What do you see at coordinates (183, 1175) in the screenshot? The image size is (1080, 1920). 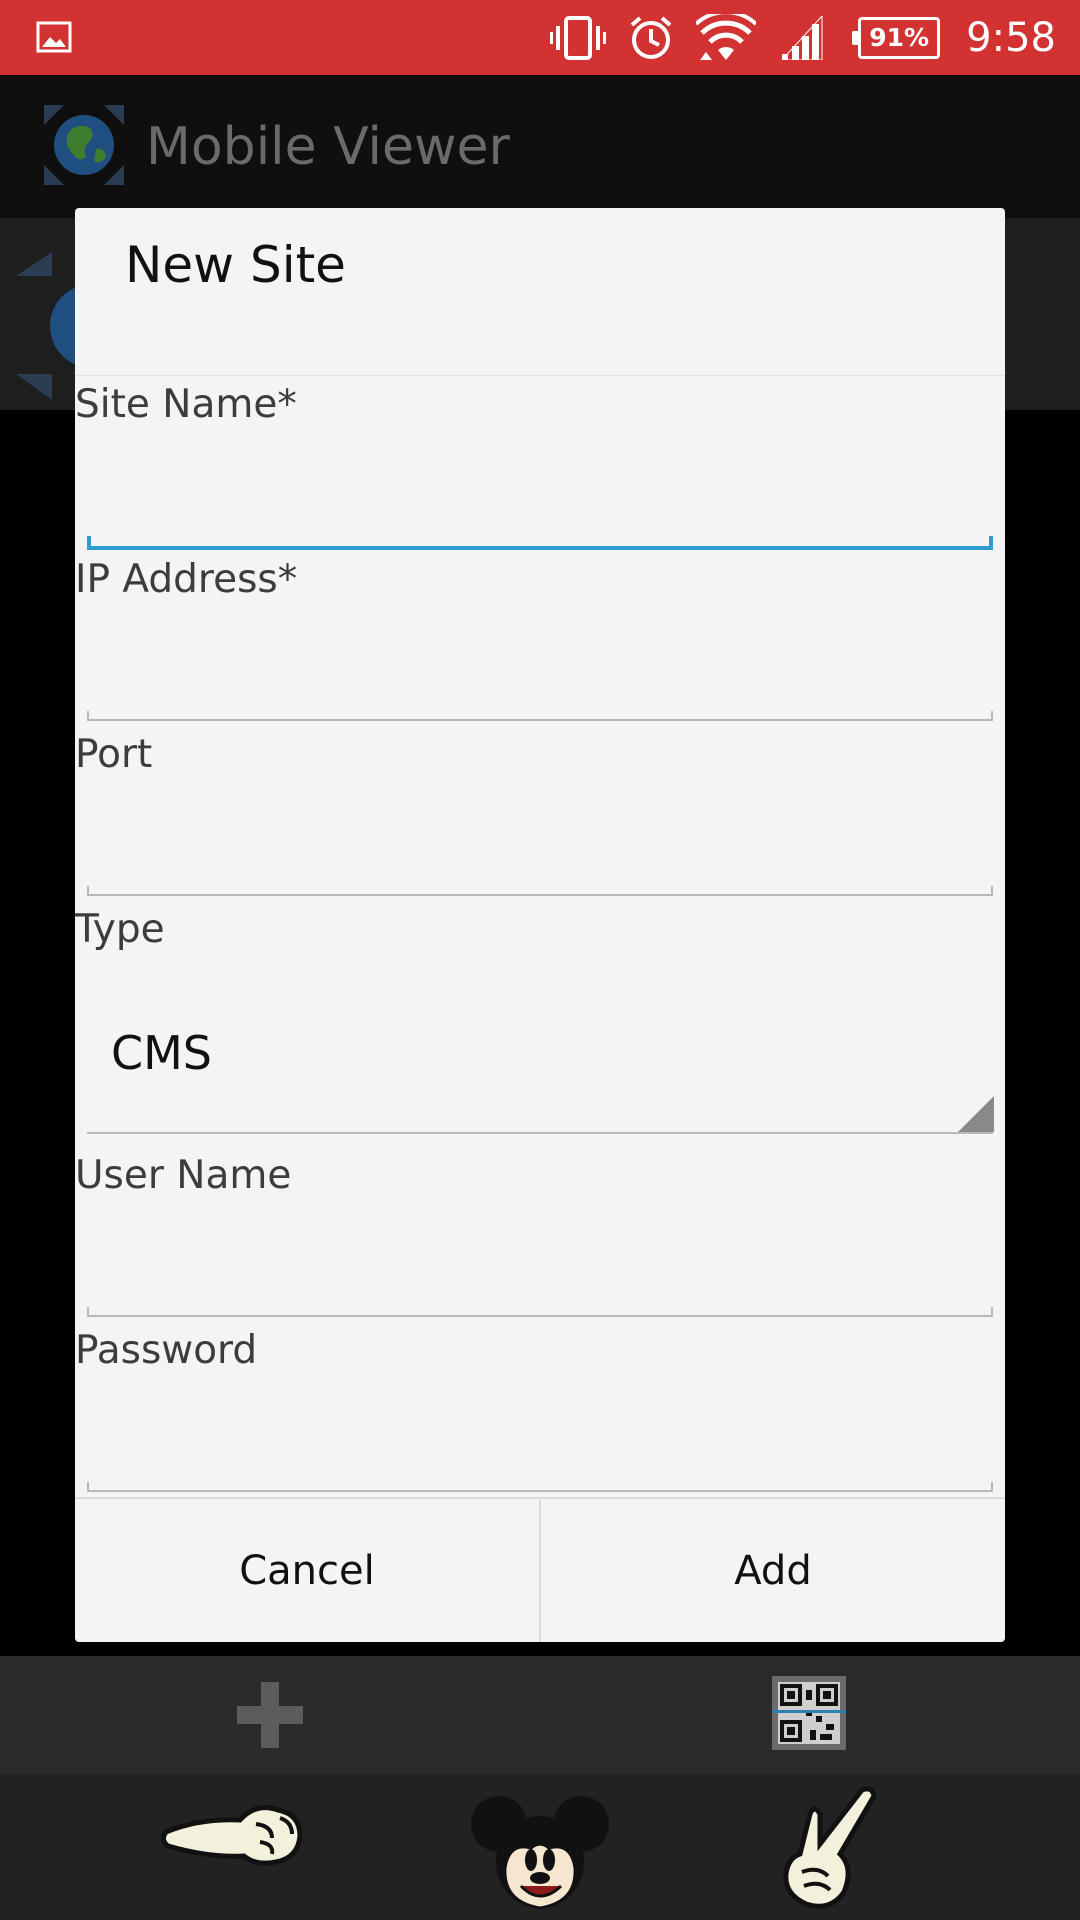 I see `user-name-label: User Name` at bounding box center [183, 1175].